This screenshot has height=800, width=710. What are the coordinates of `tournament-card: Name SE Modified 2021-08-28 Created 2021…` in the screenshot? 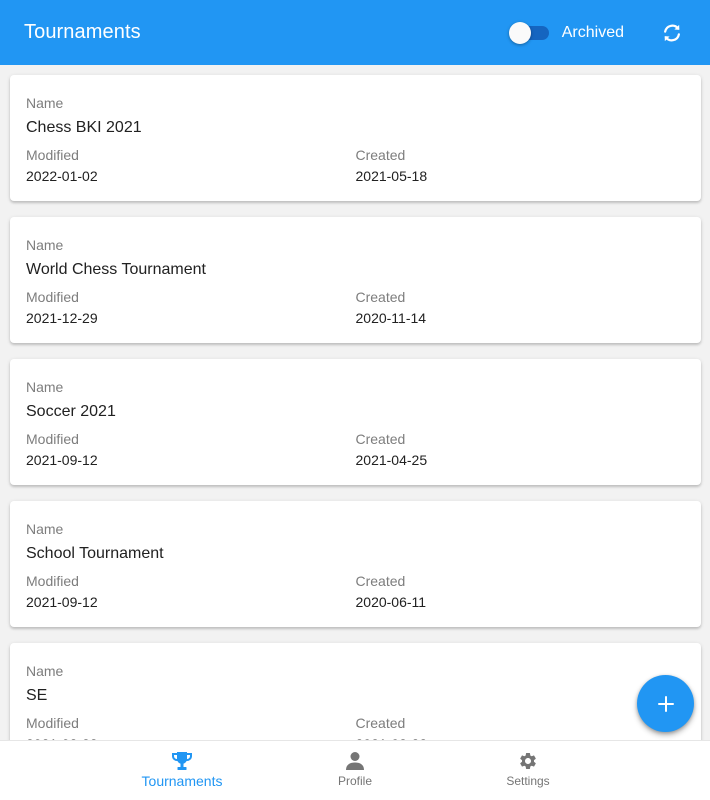 It's located at (355, 691).